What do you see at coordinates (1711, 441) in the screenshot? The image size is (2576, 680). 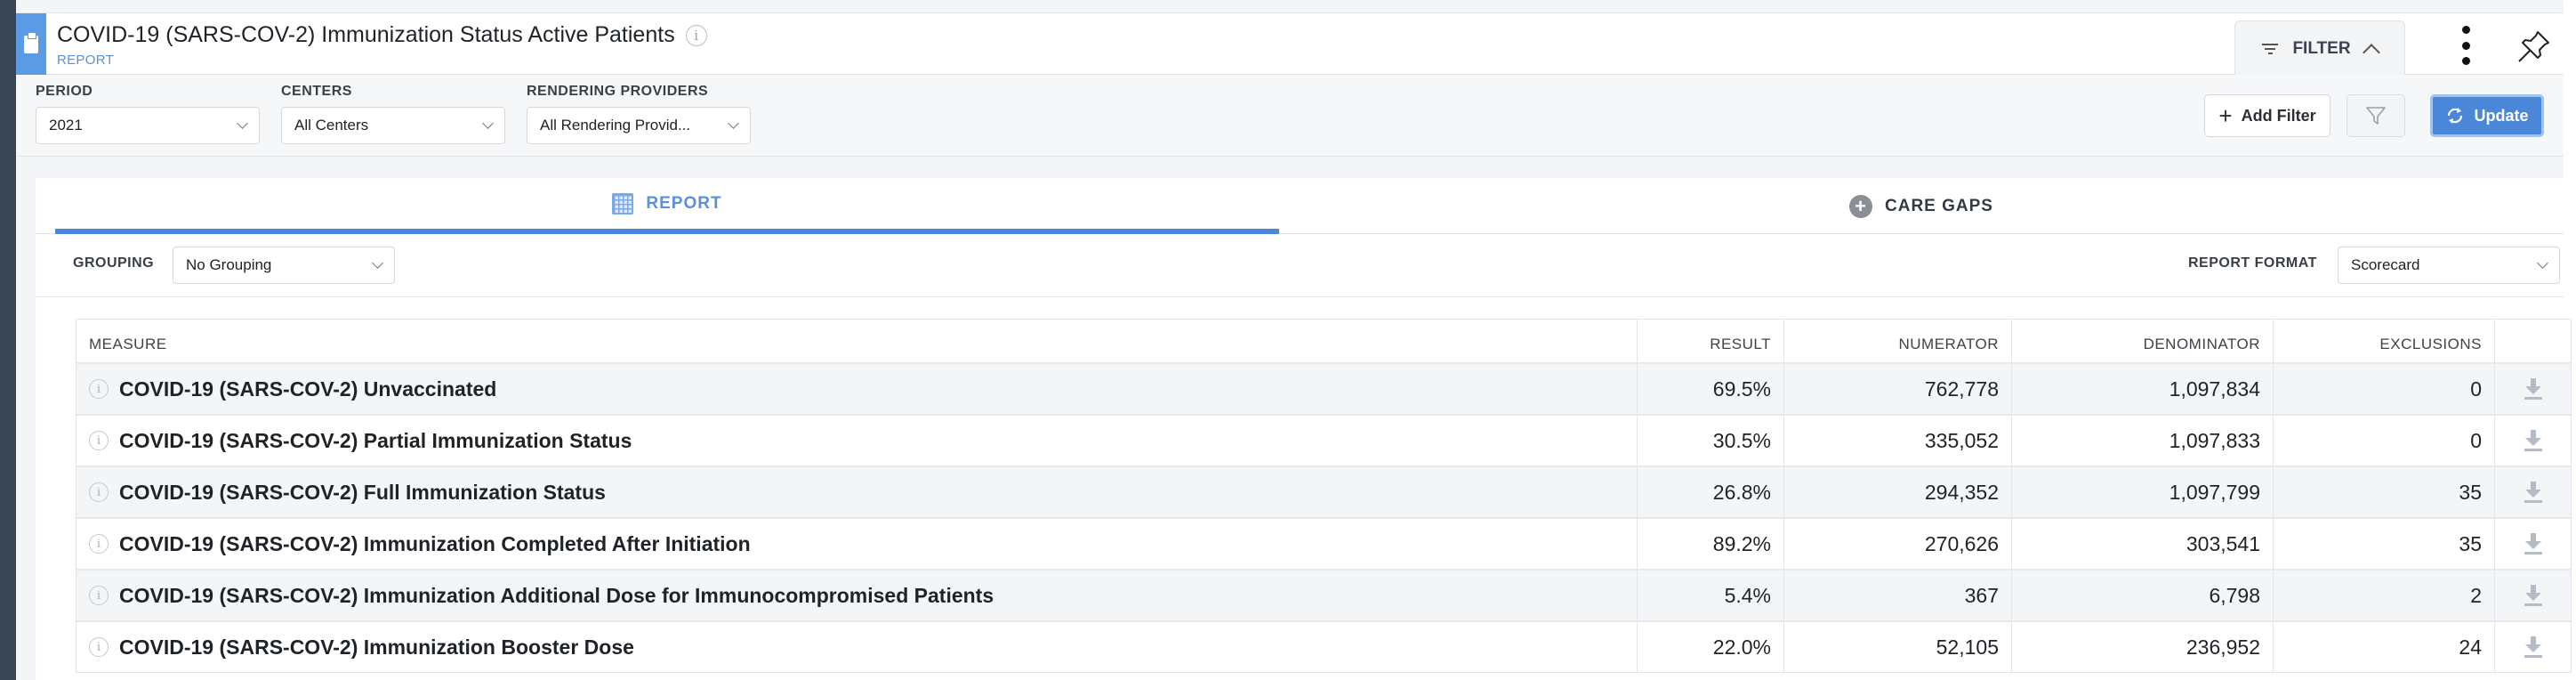 I see `result-cell: 30.5%` at bounding box center [1711, 441].